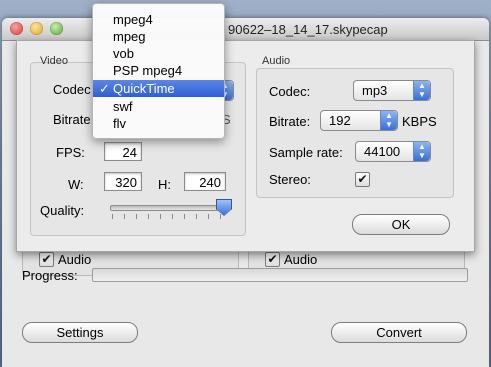  I want to click on close-icon, so click(16, 28).